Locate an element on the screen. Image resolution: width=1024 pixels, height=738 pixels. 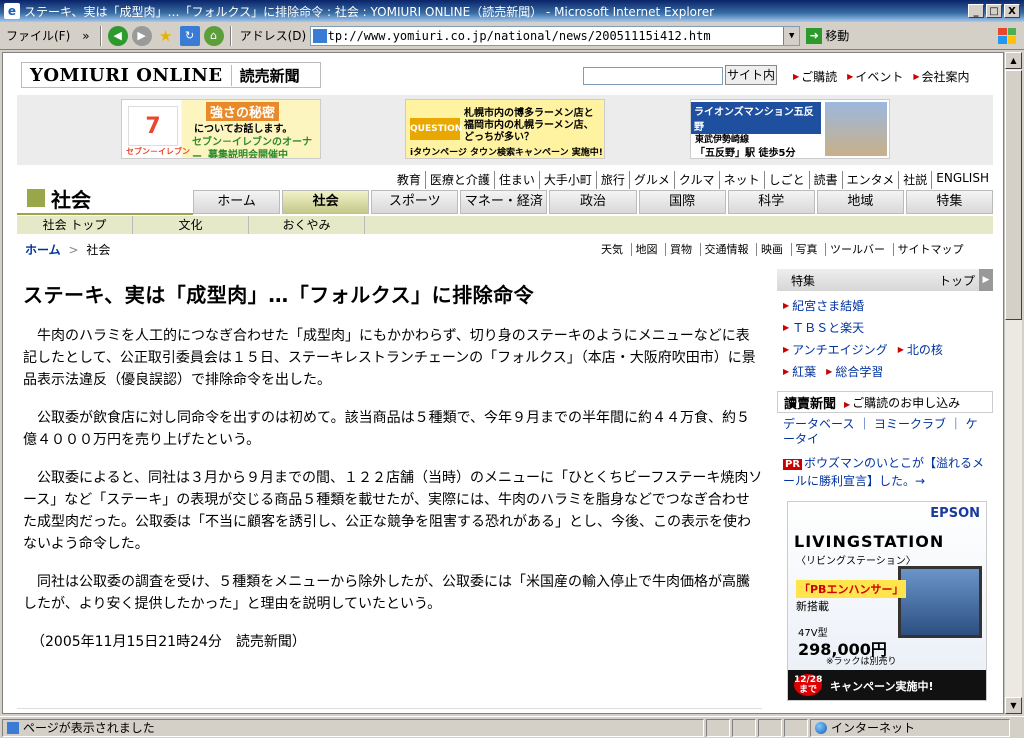
cat-link: ネット is located at coordinates (741, 180).